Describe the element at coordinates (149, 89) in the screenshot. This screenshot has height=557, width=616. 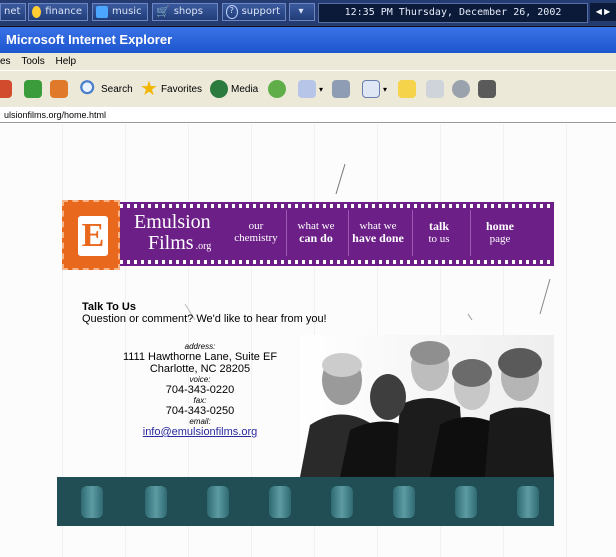
I see `favorites-star-icon: ★` at that location.